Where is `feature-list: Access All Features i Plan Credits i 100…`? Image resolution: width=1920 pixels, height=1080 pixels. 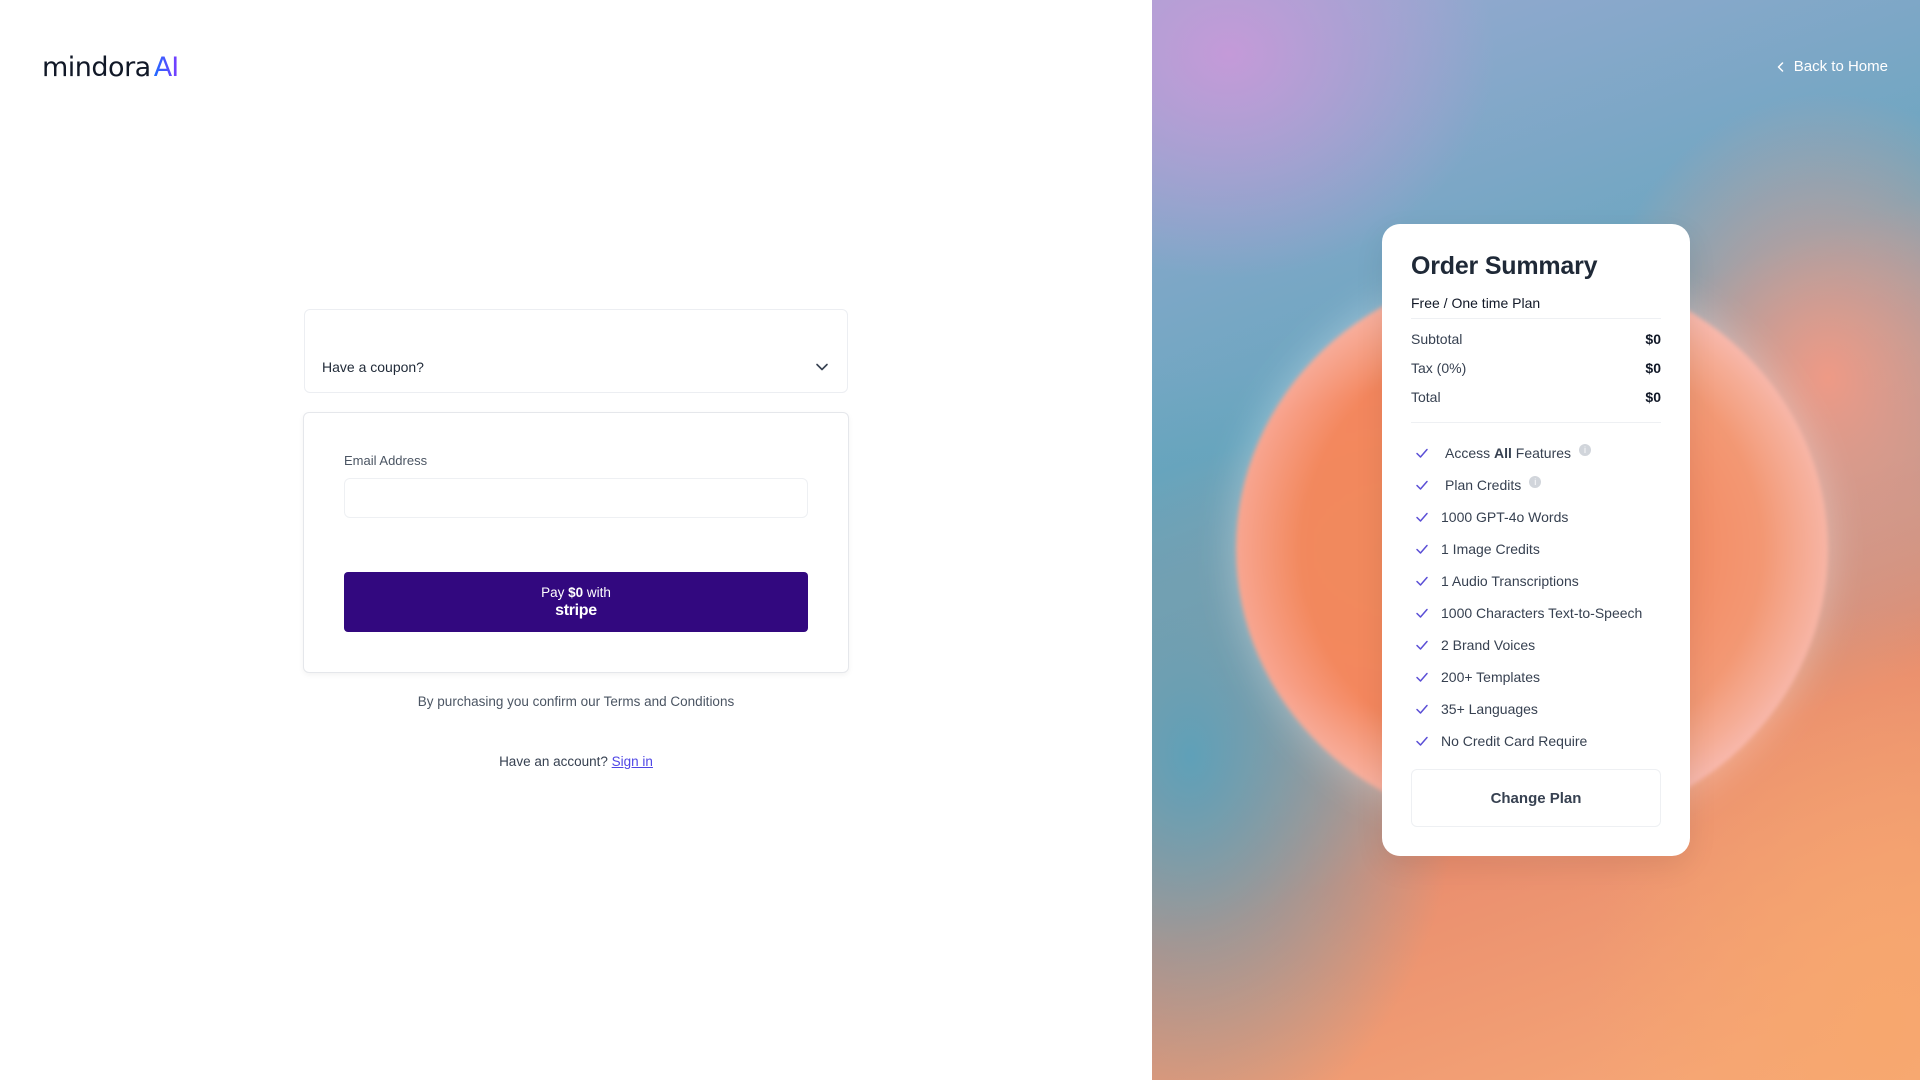
feature-list: Access All Features i Plan Credits i 100… is located at coordinates (1536, 593).